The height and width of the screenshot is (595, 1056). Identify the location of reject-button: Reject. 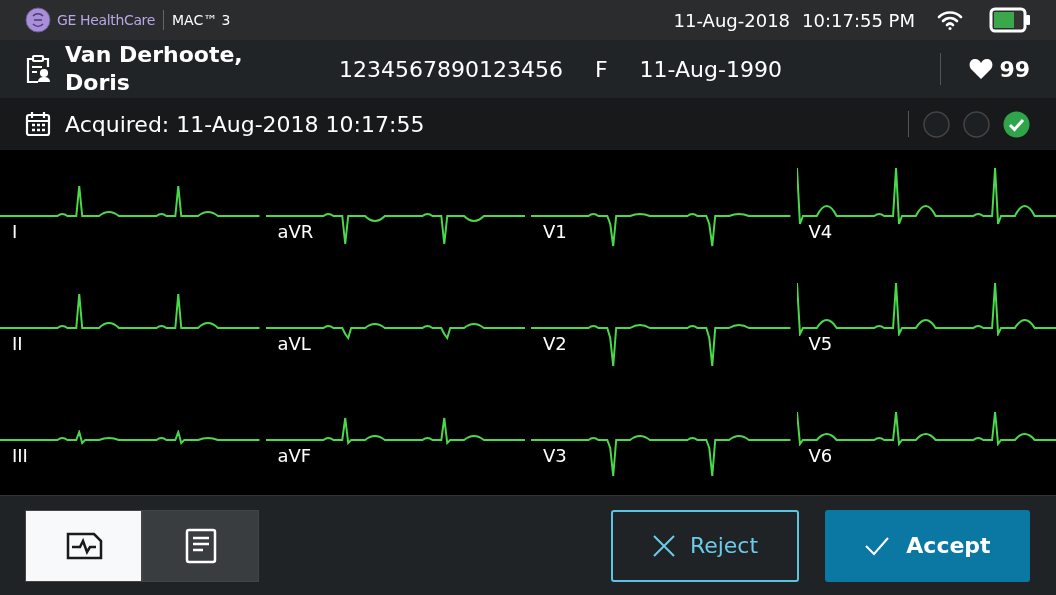
(705, 545).